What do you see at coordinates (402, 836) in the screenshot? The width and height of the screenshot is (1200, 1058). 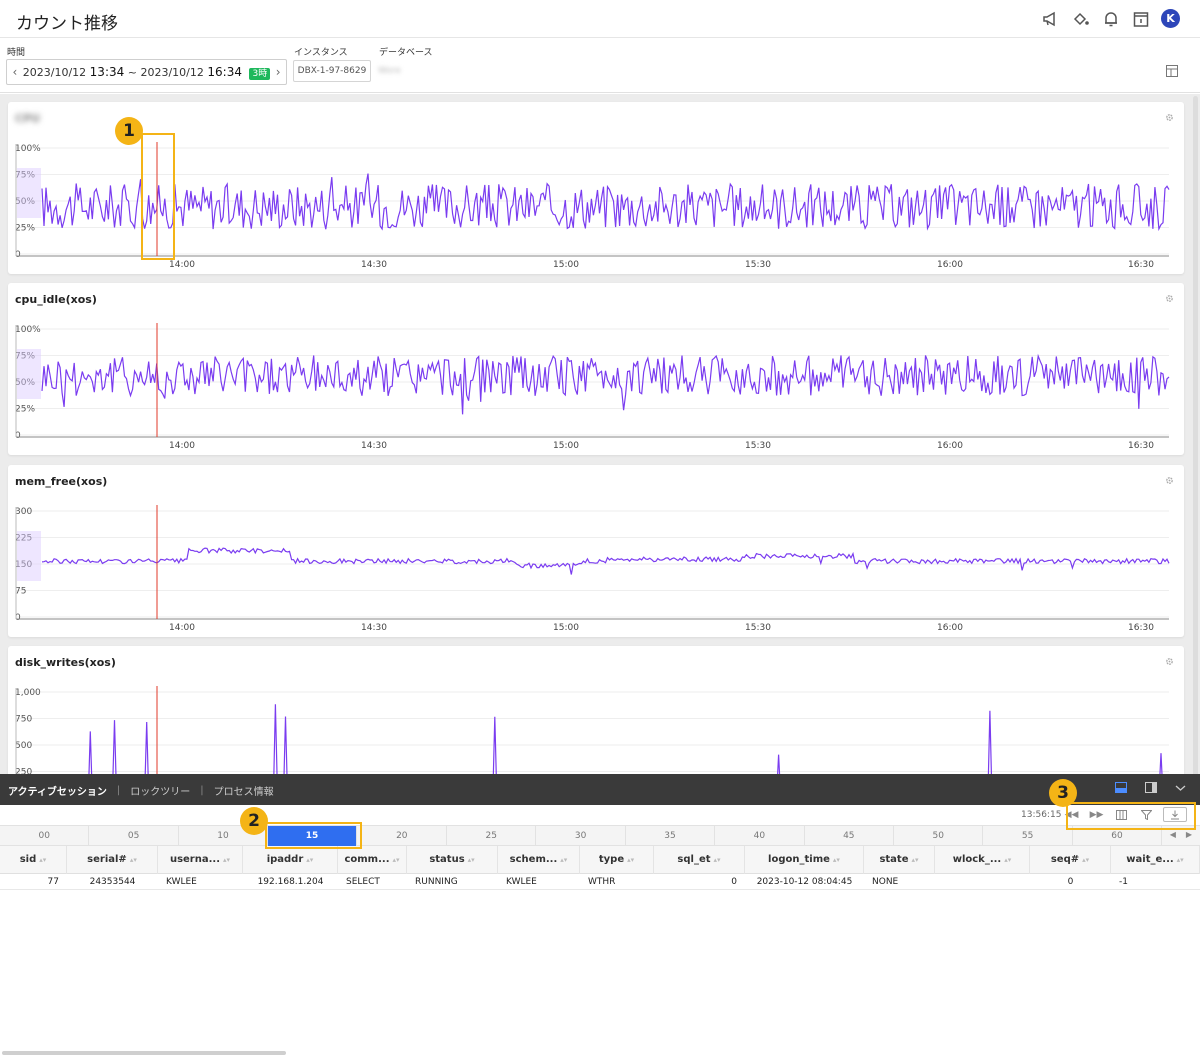 I see `second-cell-20: 20` at bounding box center [402, 836].